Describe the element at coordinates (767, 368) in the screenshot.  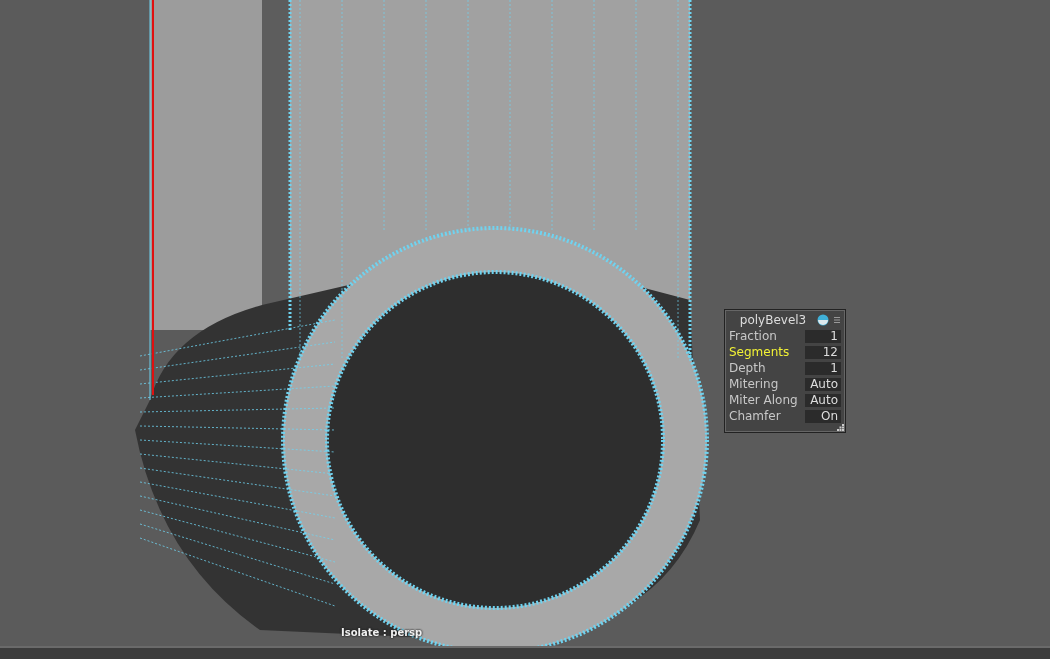
I see `attribute-label: Depth` at that location.